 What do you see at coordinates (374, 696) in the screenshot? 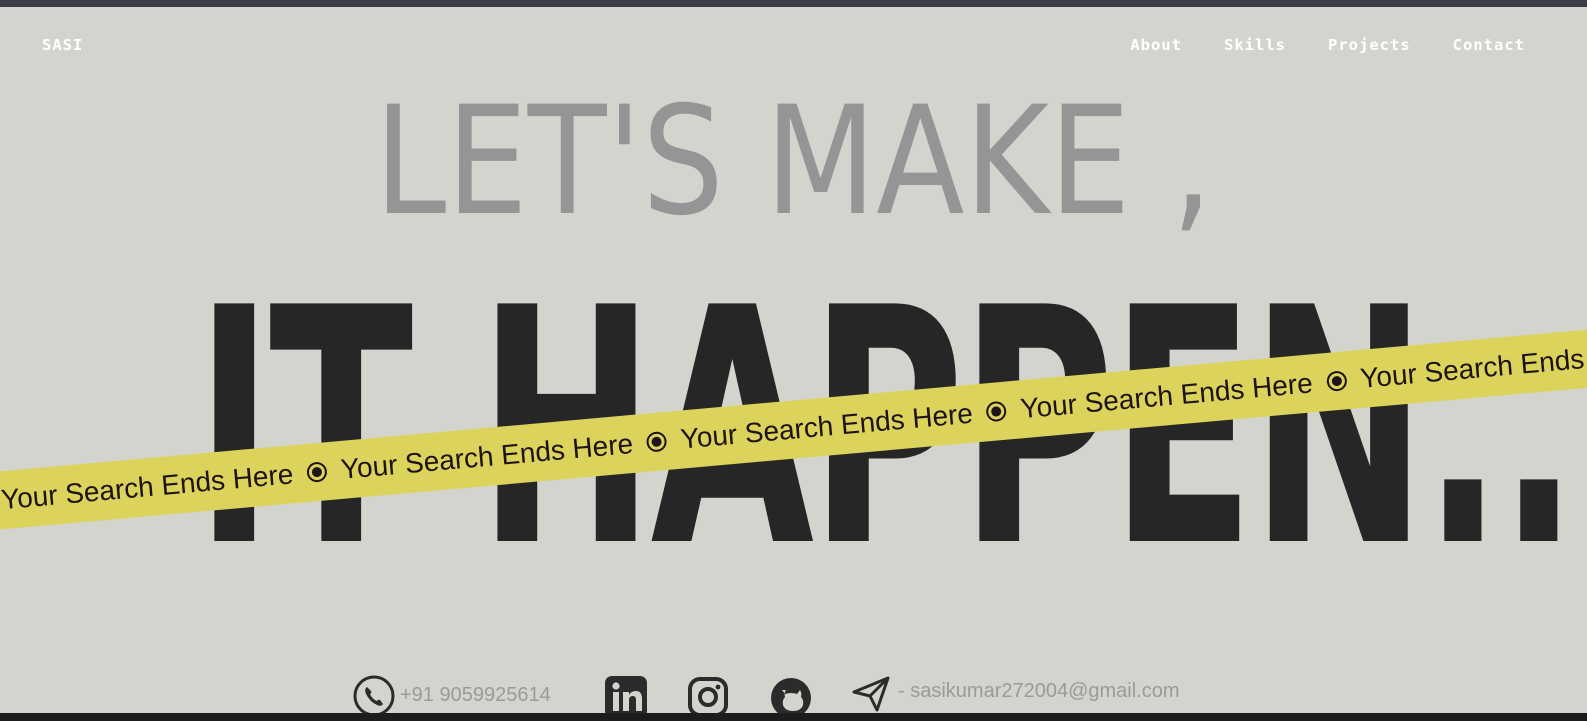
I see `phone-icon` at bounding box center [374, 696].